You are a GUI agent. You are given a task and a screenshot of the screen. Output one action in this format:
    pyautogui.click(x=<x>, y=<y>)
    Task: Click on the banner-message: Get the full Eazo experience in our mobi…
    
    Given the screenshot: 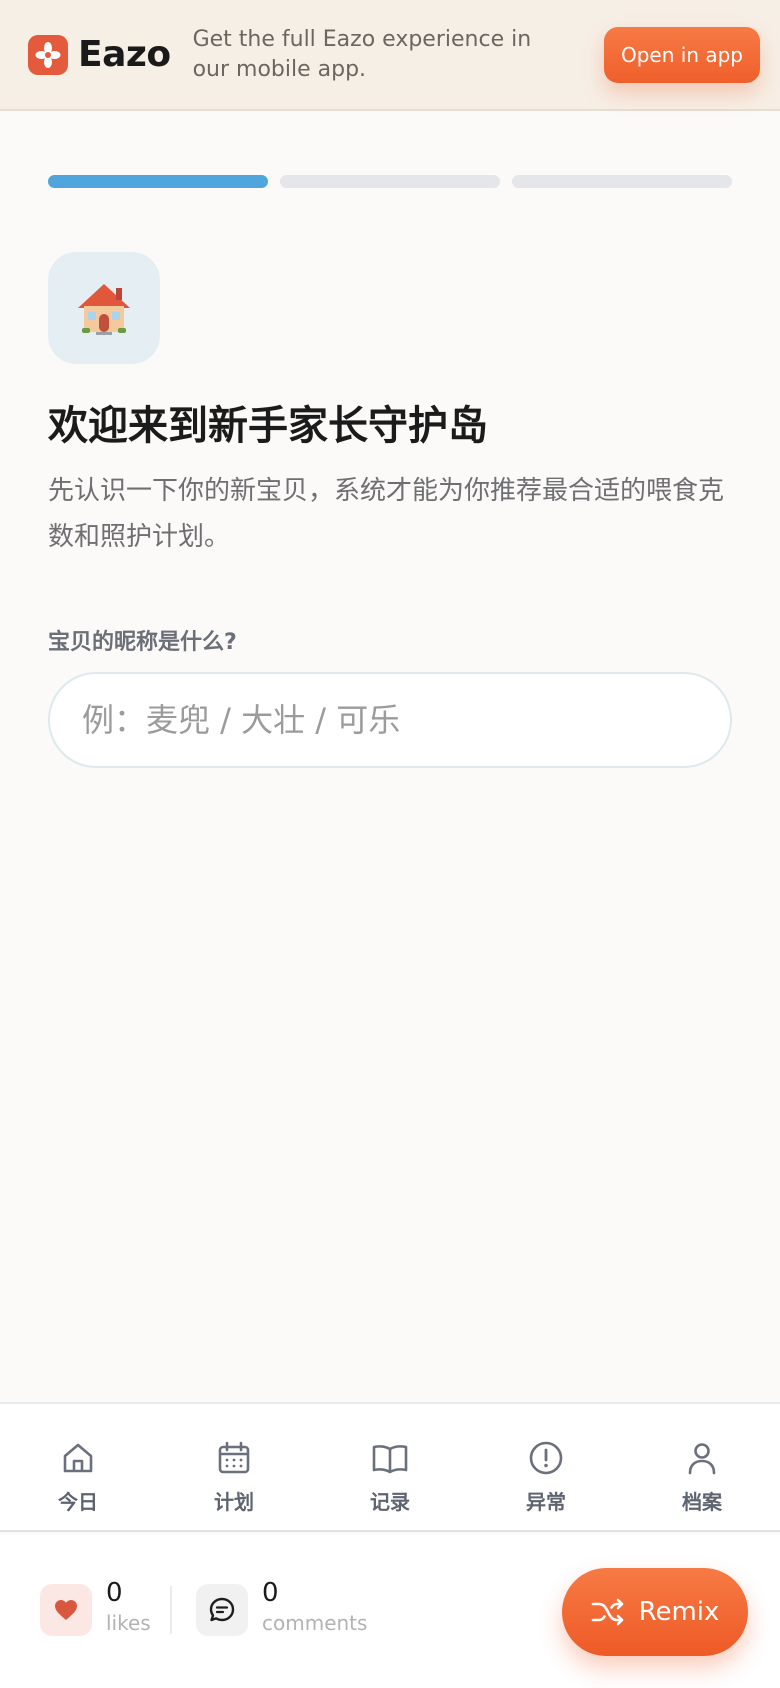 What is the action you would take?
    pyautogui.click(x=362, y=54)
    